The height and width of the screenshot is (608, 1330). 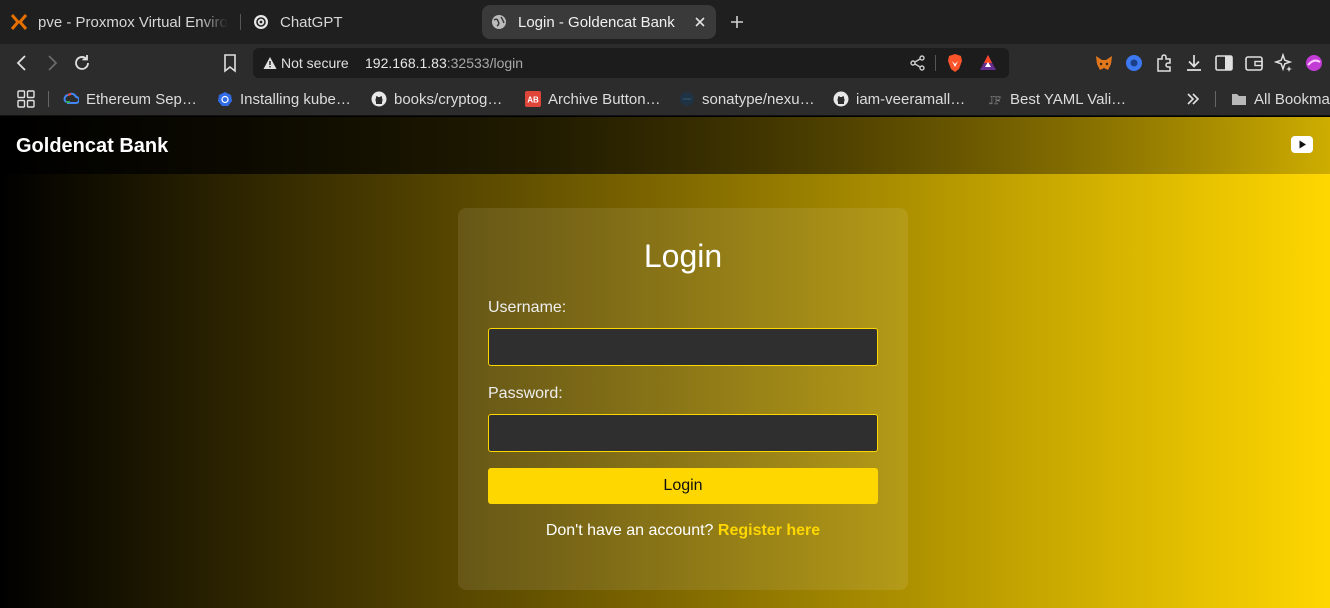 I want to click on site-header: Goldencat Bank, so click(x=665, y=145).